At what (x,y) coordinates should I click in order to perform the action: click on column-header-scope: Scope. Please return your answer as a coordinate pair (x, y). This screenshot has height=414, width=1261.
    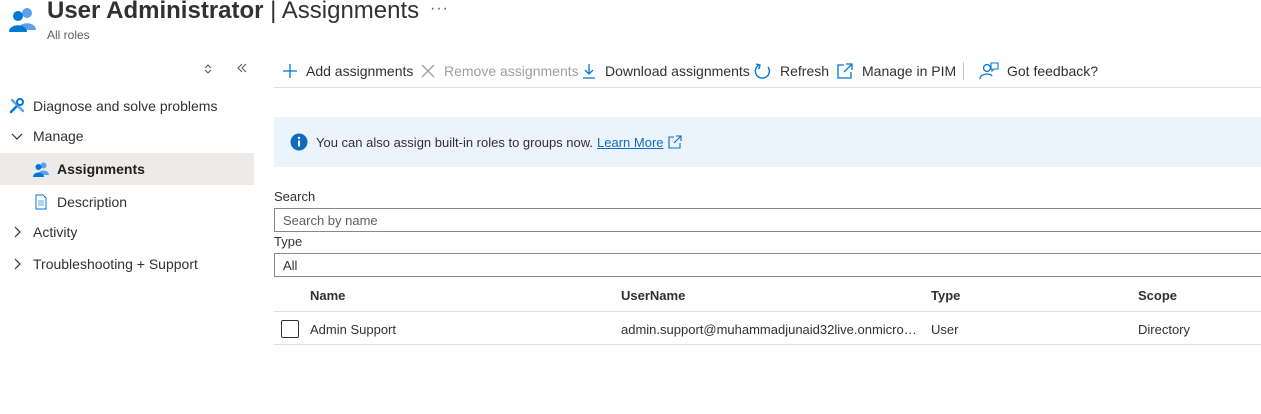
    Looking at the image, I should click on (1157, 295).